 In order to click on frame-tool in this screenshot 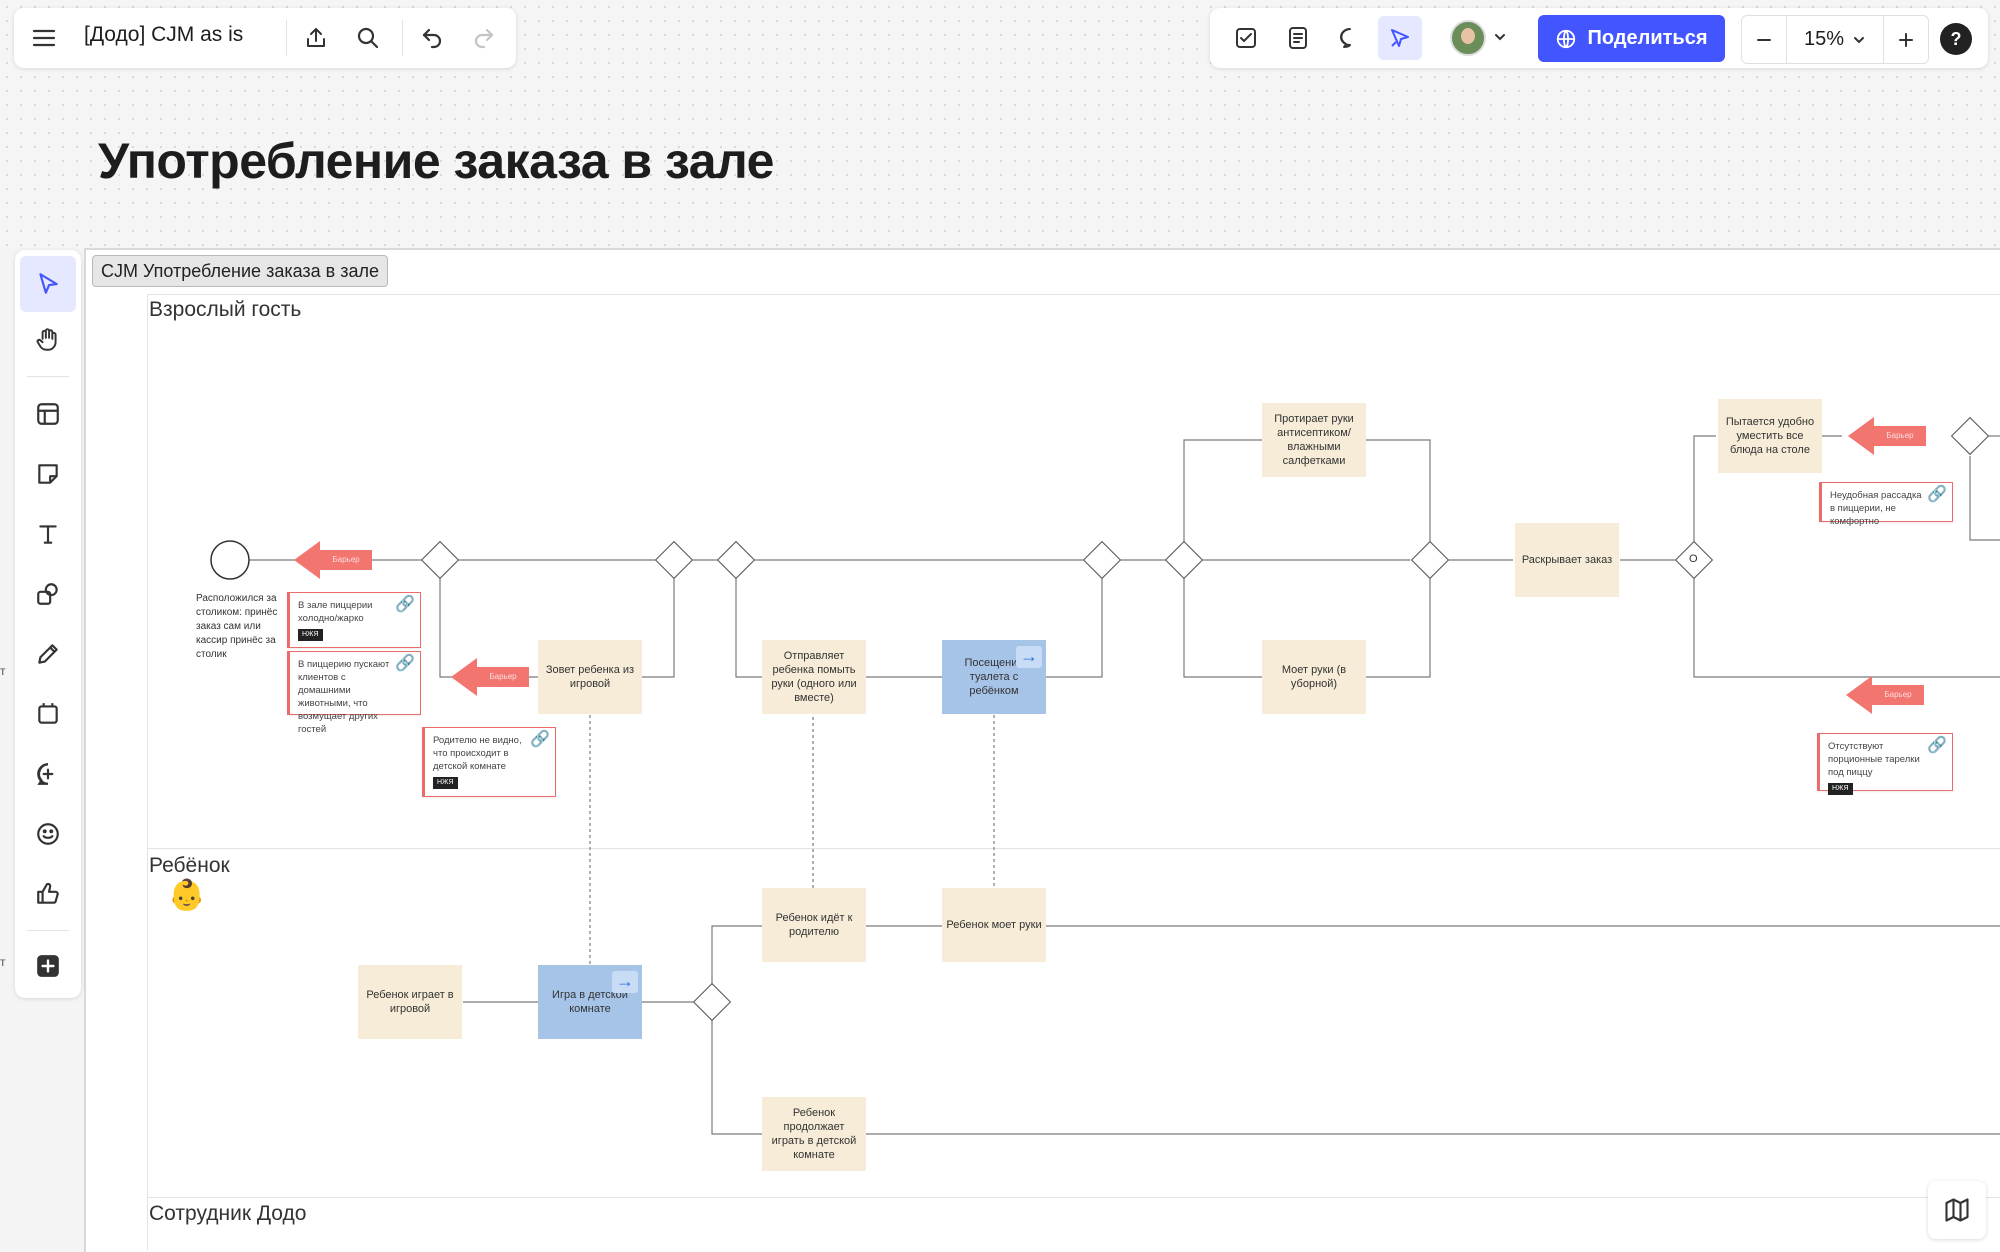, I will do `click(48, 714)`.